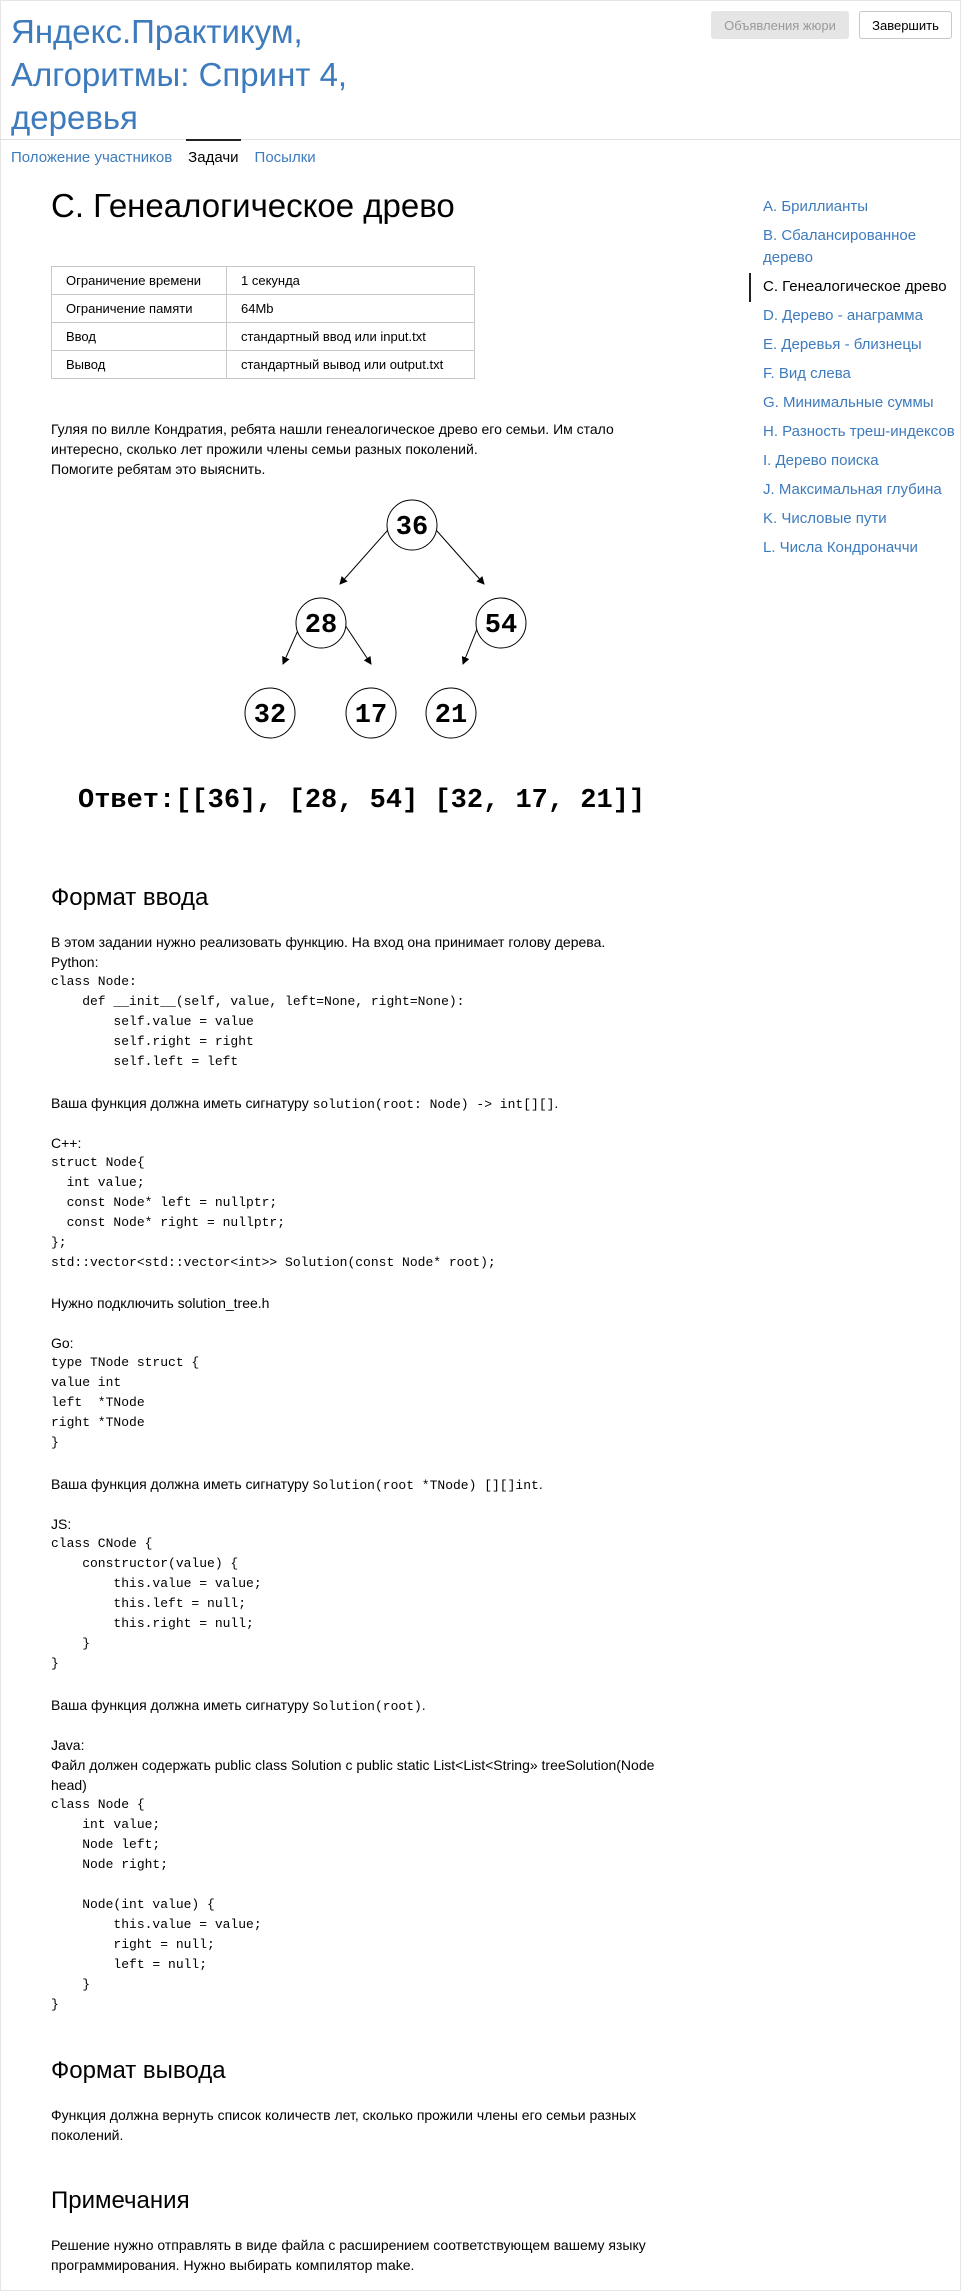 This screenshot has width=961, height=2291. I want to click on tree-node-label: 17, so click(371, 716).